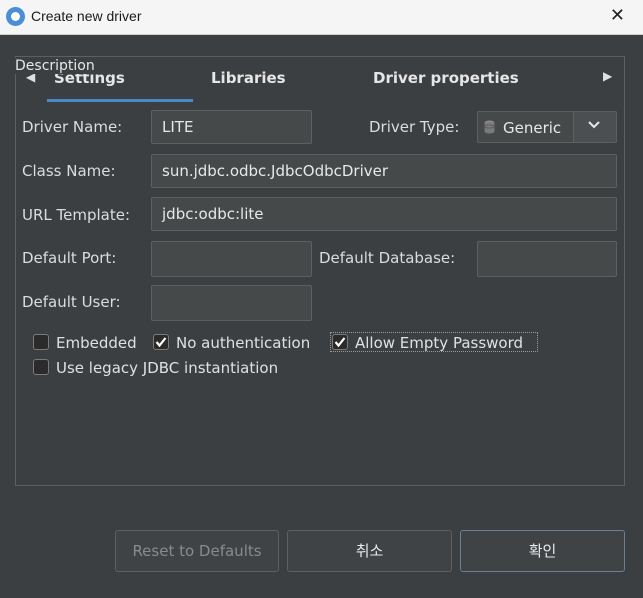 The height and width of the screenshot is (598, 643). What do you see at coordinates (243, 343) in the screenshot?
I see `no-authentication-label: No authentication` at bounding box center [243, 343].